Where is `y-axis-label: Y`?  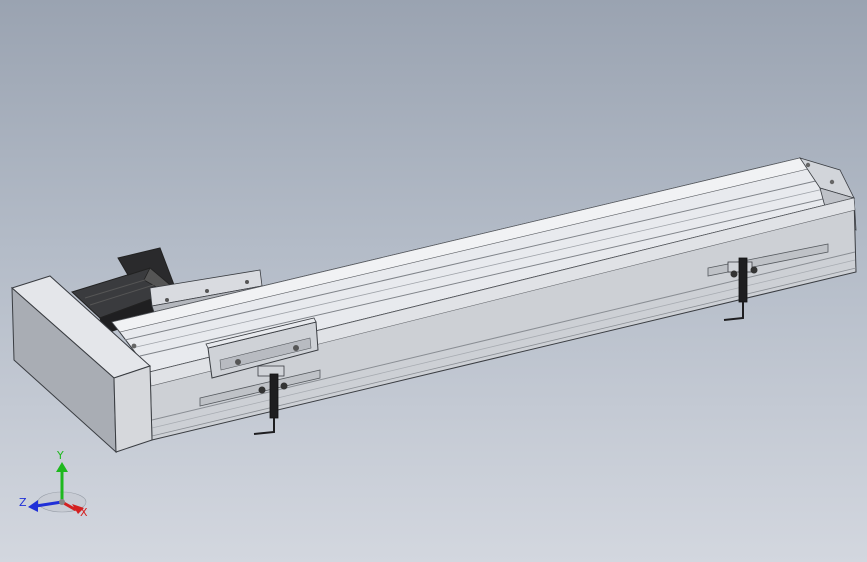
y-axis-label: Y is located at coordinates (60, 455).